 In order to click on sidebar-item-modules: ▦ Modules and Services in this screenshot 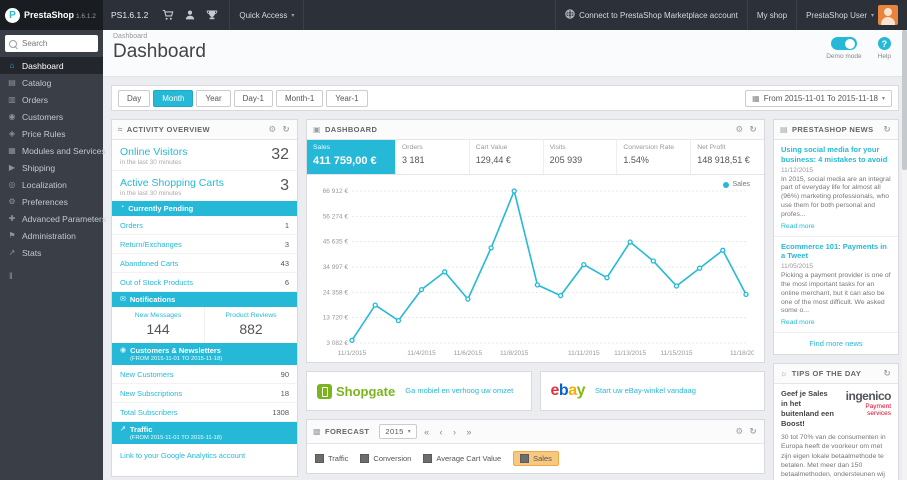, I will do `click(52, 150)`.